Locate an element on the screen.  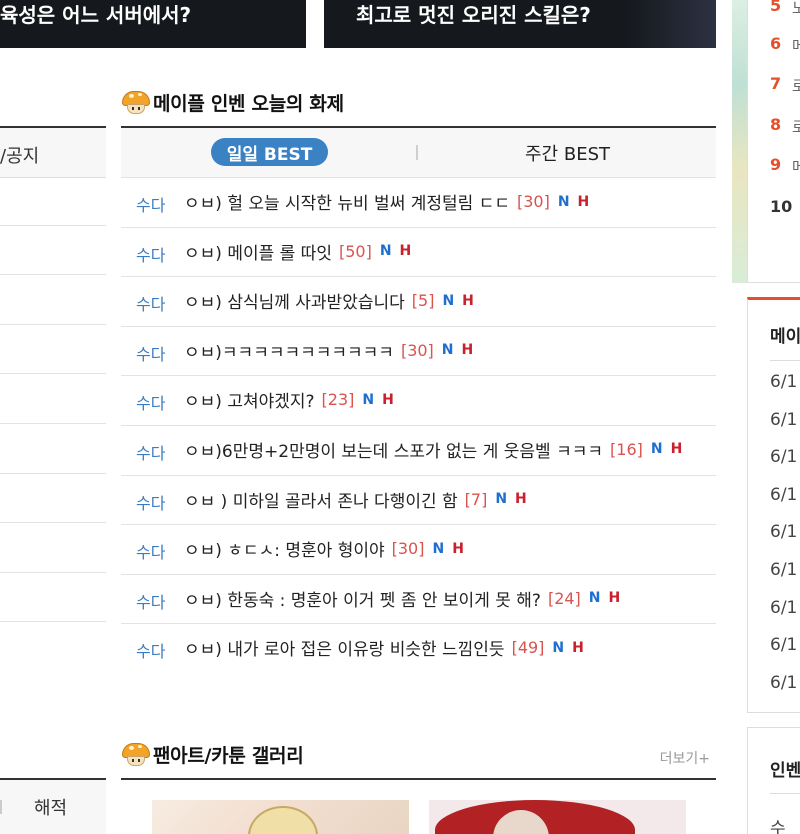
topic-row: 수다 ㅇㅂ)6만명+2만명이 보는데 스포가 없는 게 웃음벨 ㅋㅋㅋ [16] N H is located at coordinates (418, 451).